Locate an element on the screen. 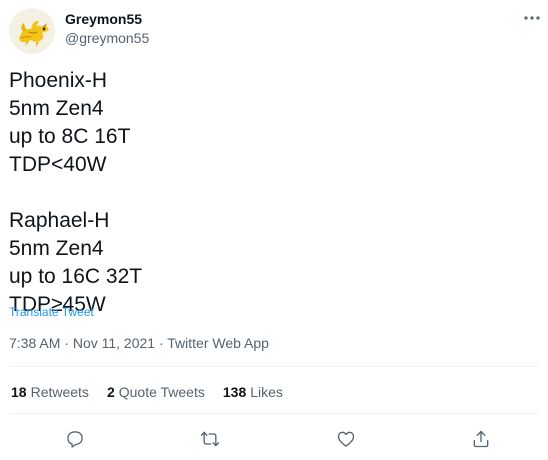 This screenshot has width=548, height=460. avatar is located at coordinates (32, 31).